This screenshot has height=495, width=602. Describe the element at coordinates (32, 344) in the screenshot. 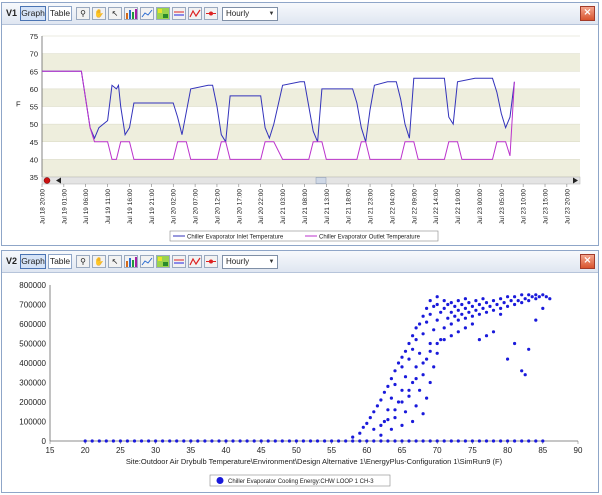

I see `y-tick-label: 500000` at that location.